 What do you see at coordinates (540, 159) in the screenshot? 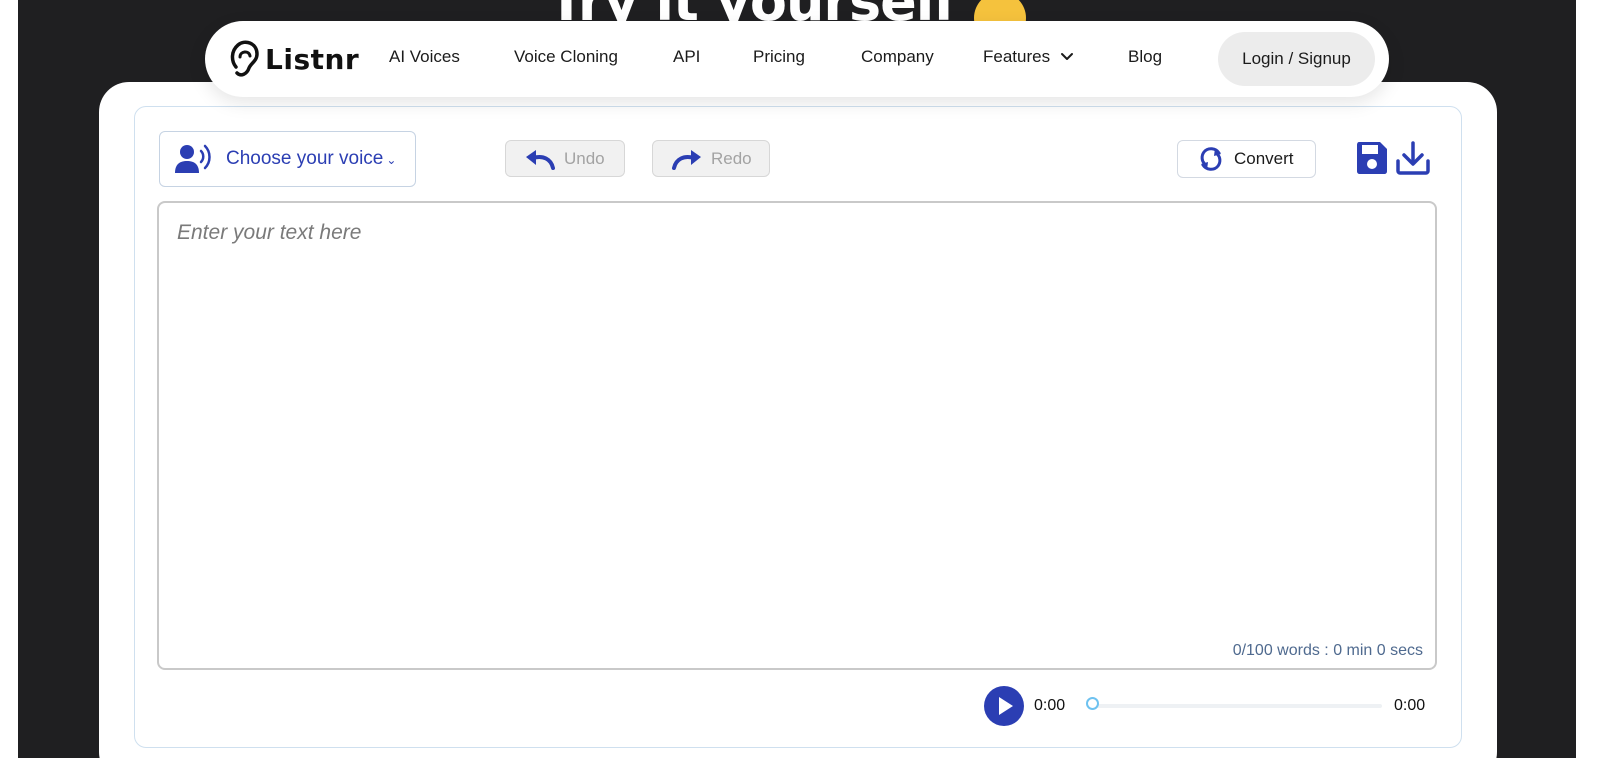
I see `undo-icon` at bounding box center [540, 159].